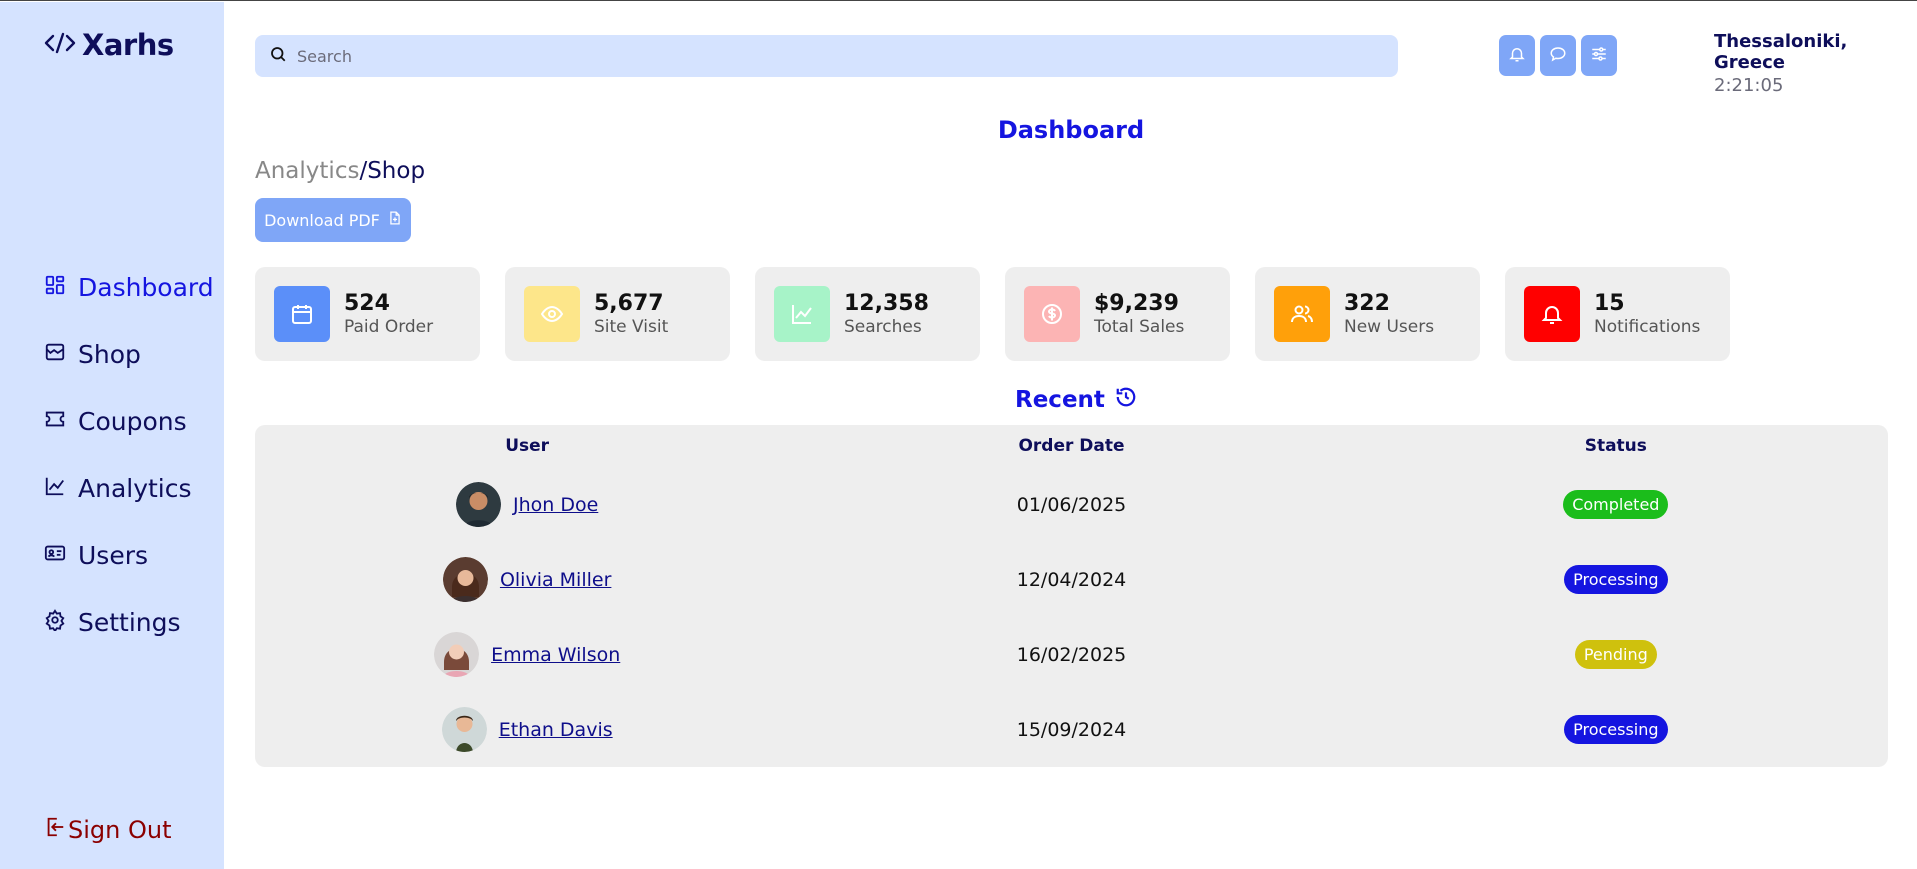 The height and width of the screenshot is (869, 1917). I want to click on download-pdf-button: Download PDF, so click(333, 220).